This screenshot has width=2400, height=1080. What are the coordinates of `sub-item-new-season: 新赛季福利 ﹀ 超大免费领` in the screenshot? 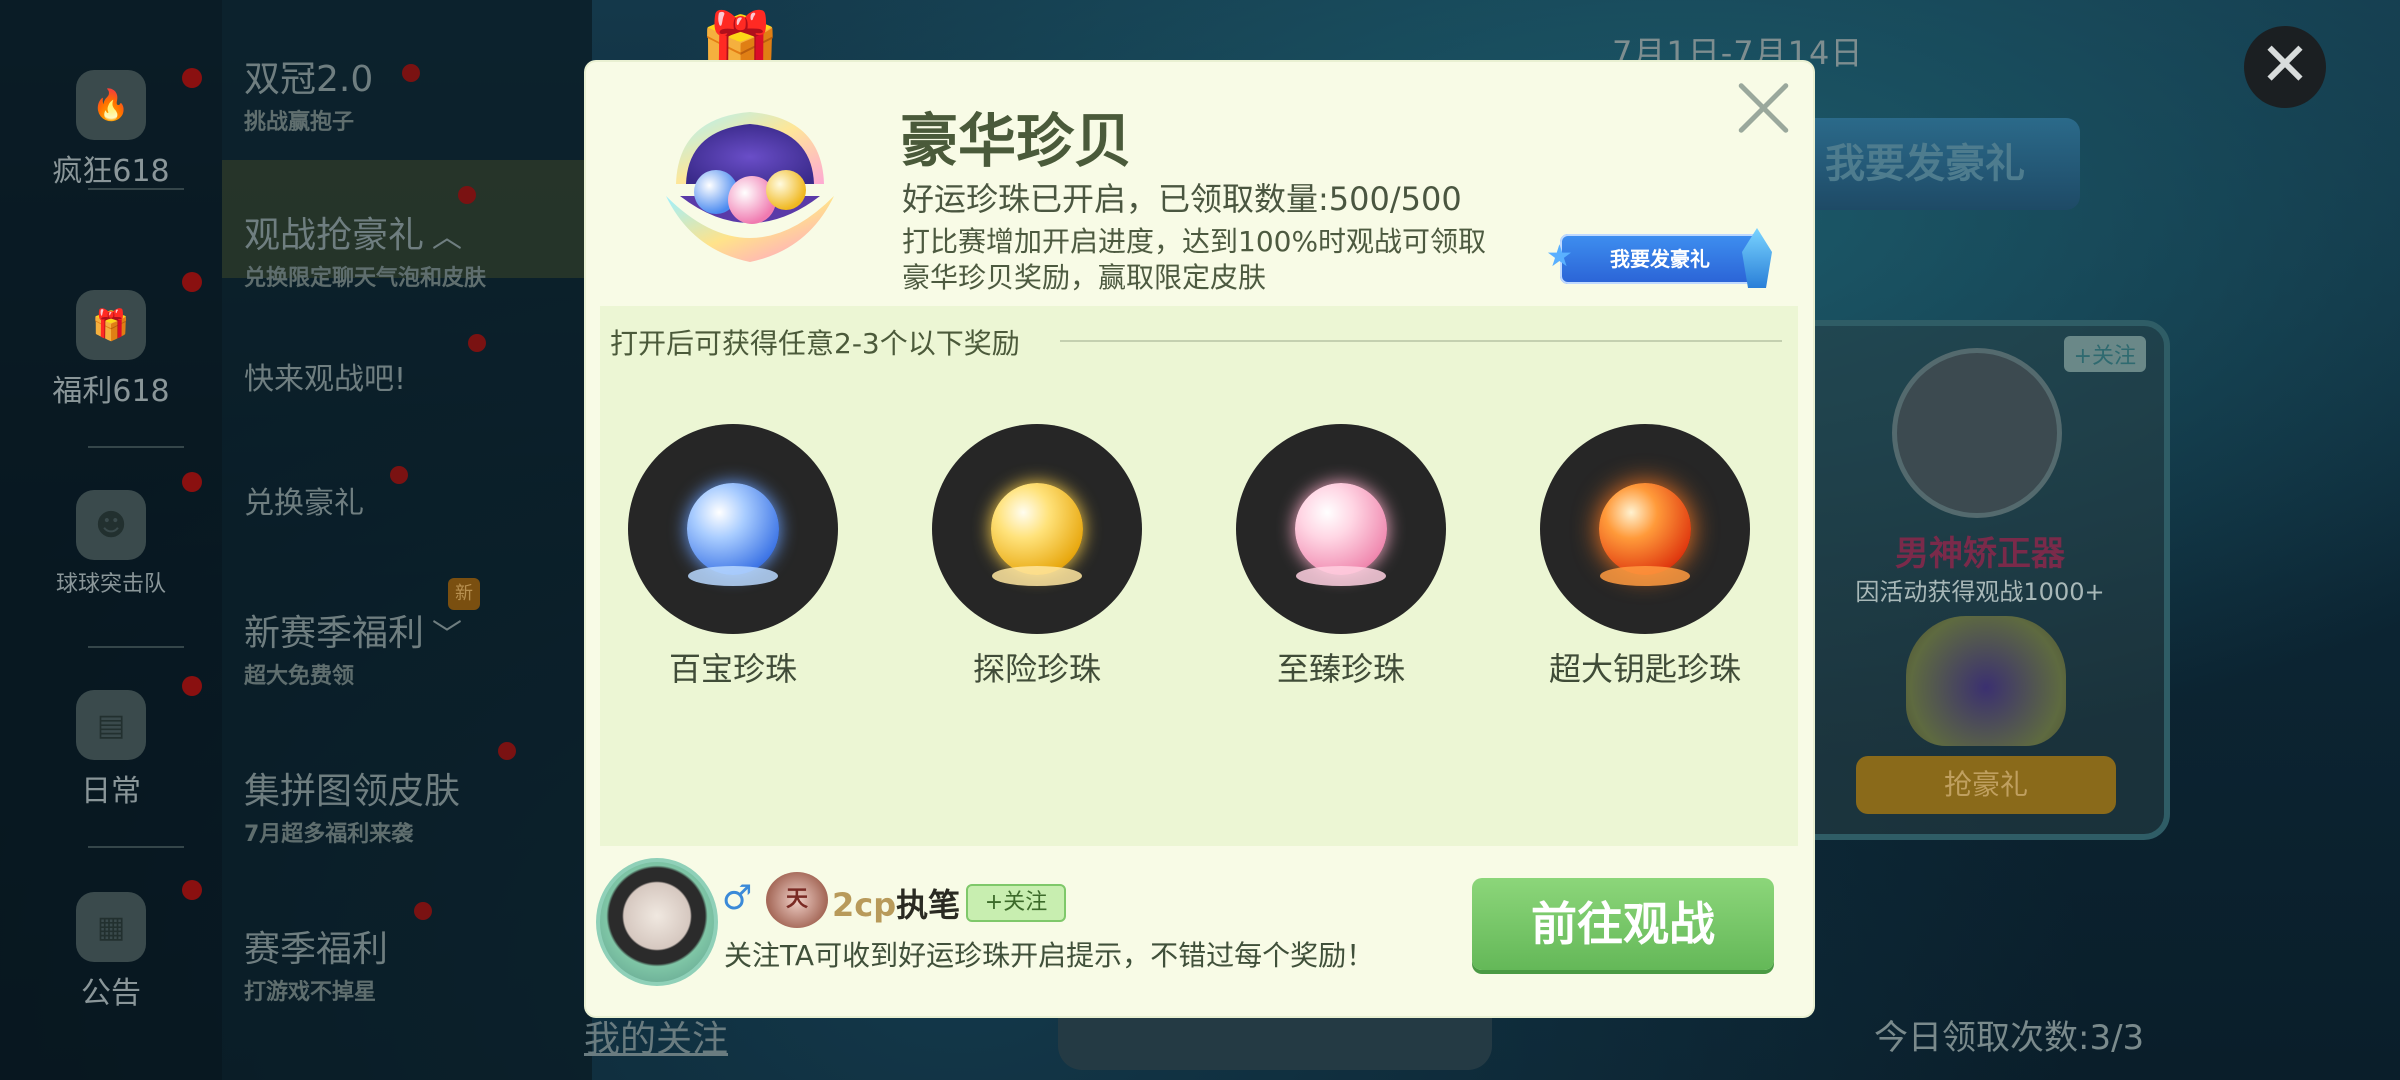 It's located at (414, 647).